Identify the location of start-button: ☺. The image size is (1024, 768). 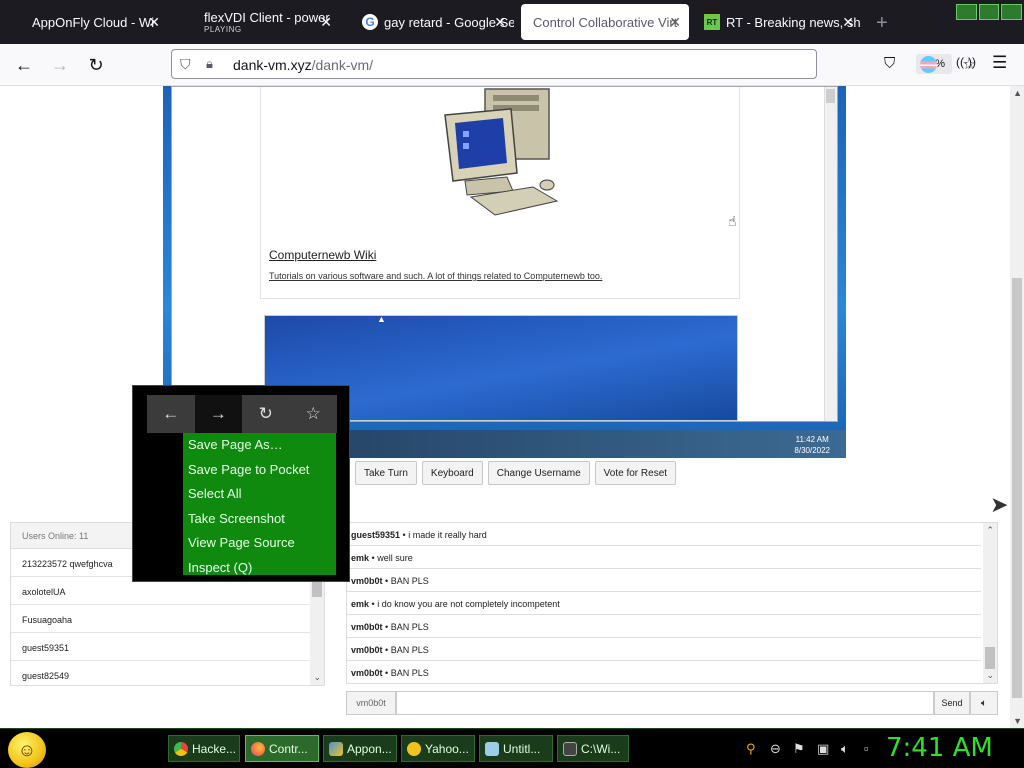
(27, 750).